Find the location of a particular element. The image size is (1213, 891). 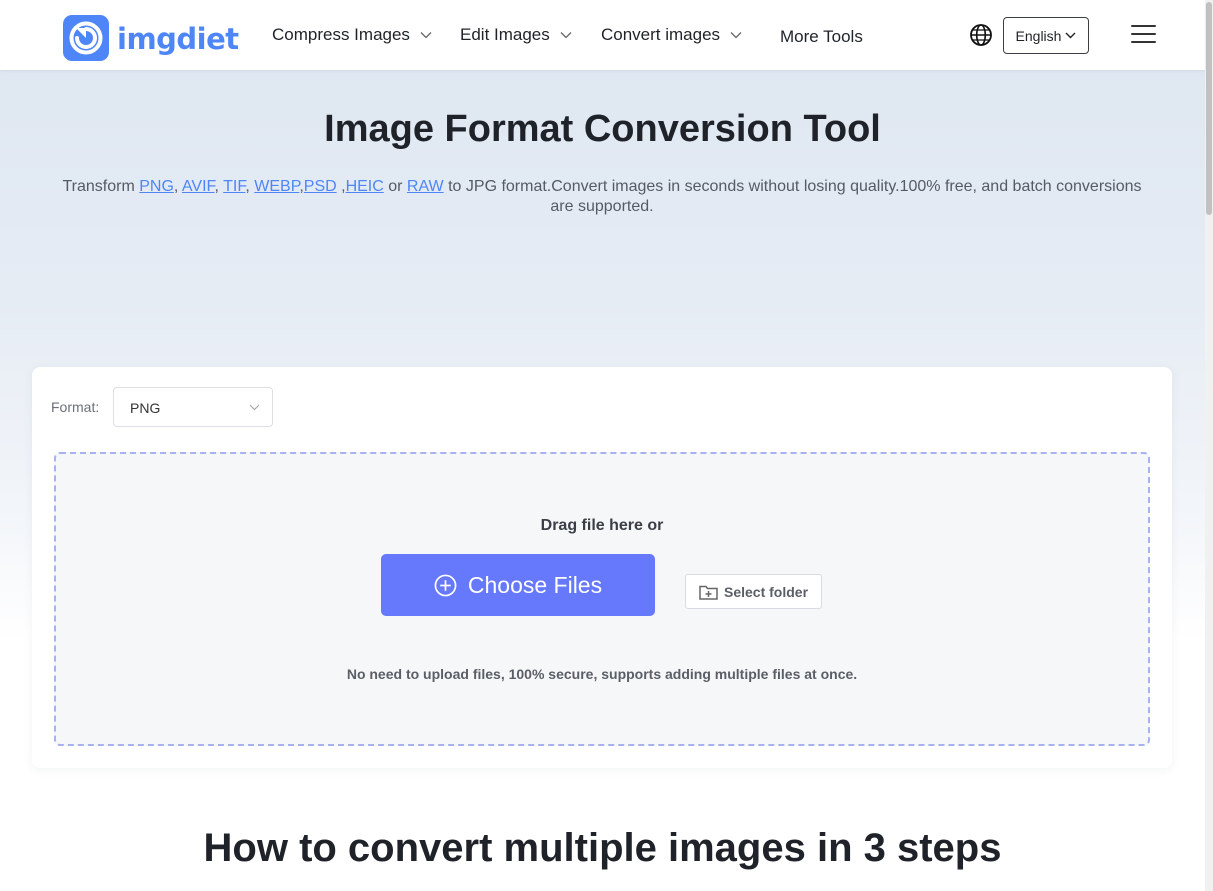

nav-more-label: More Tools is located at coordinates (821, 36).